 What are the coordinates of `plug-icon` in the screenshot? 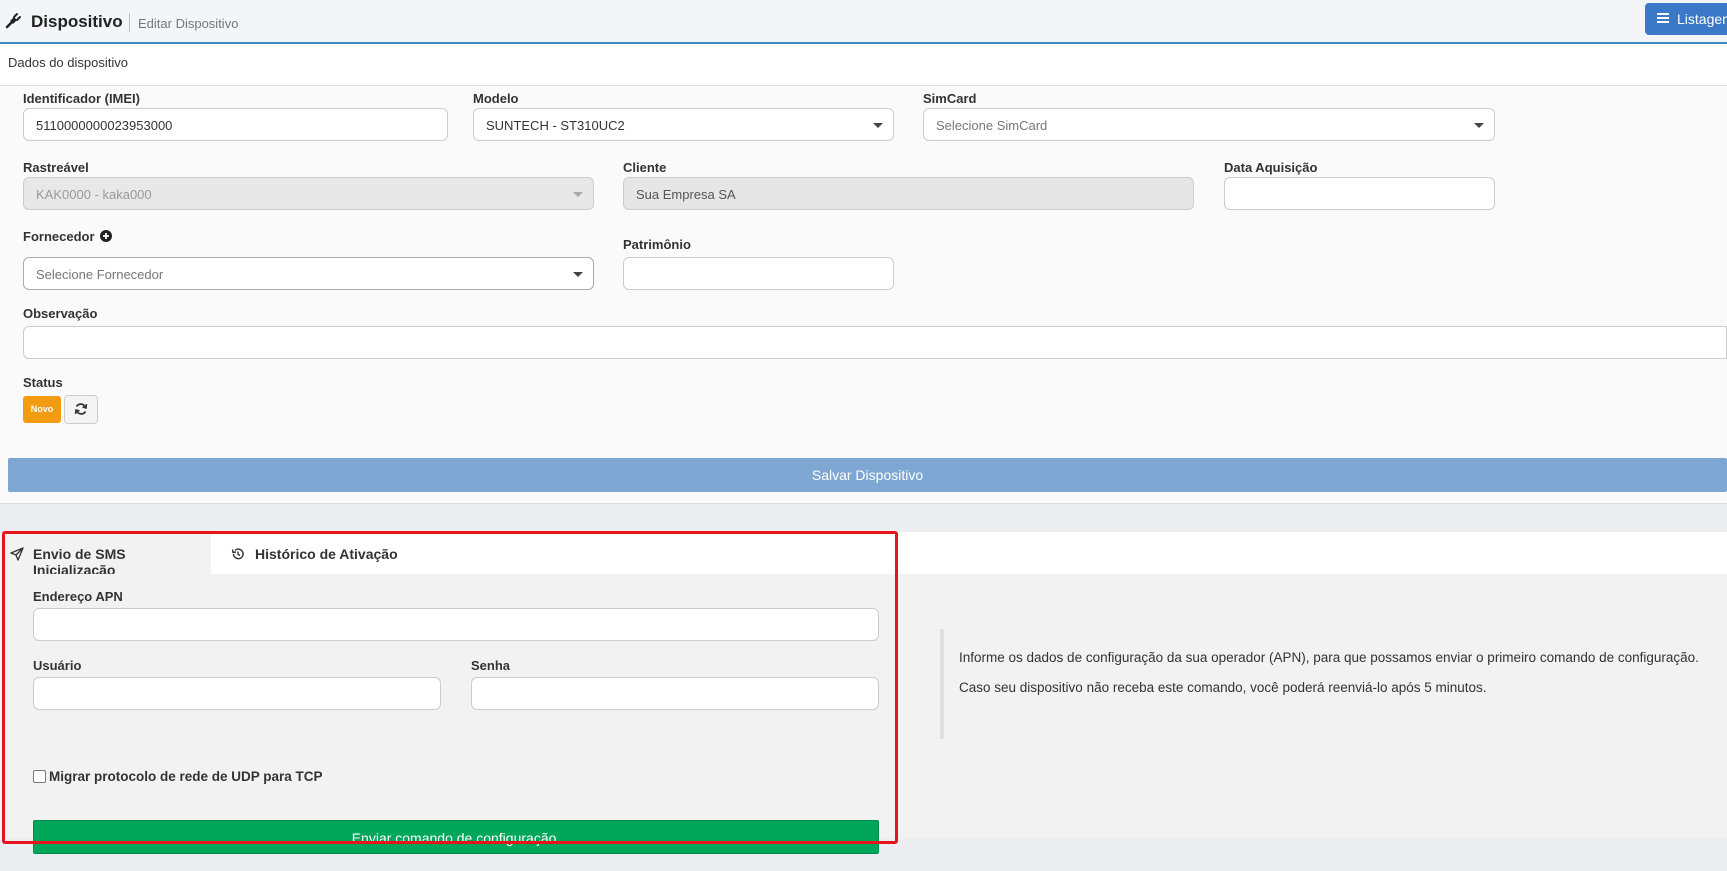 It's located at (13, 21).